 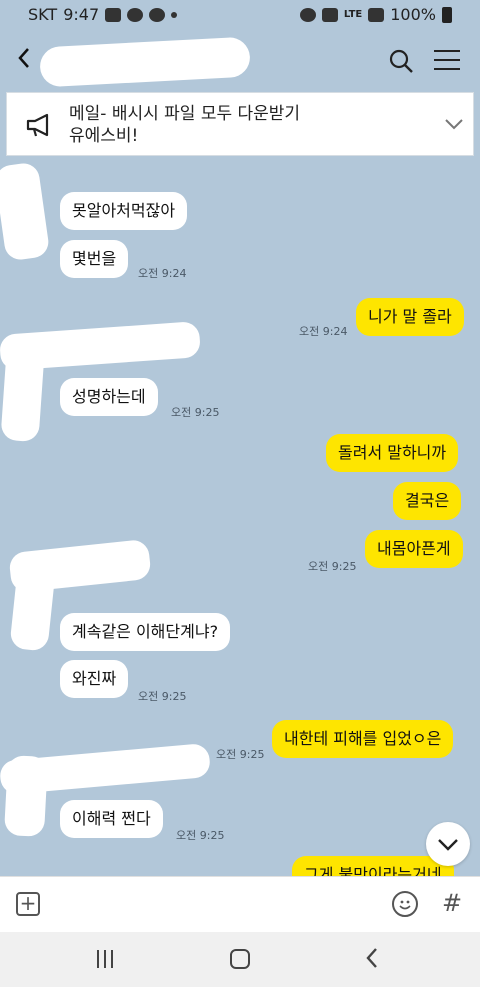 I want to click on notice-line-1: 메일- 배시시 파일 모두 다운받기, so click(x=185, y=114).